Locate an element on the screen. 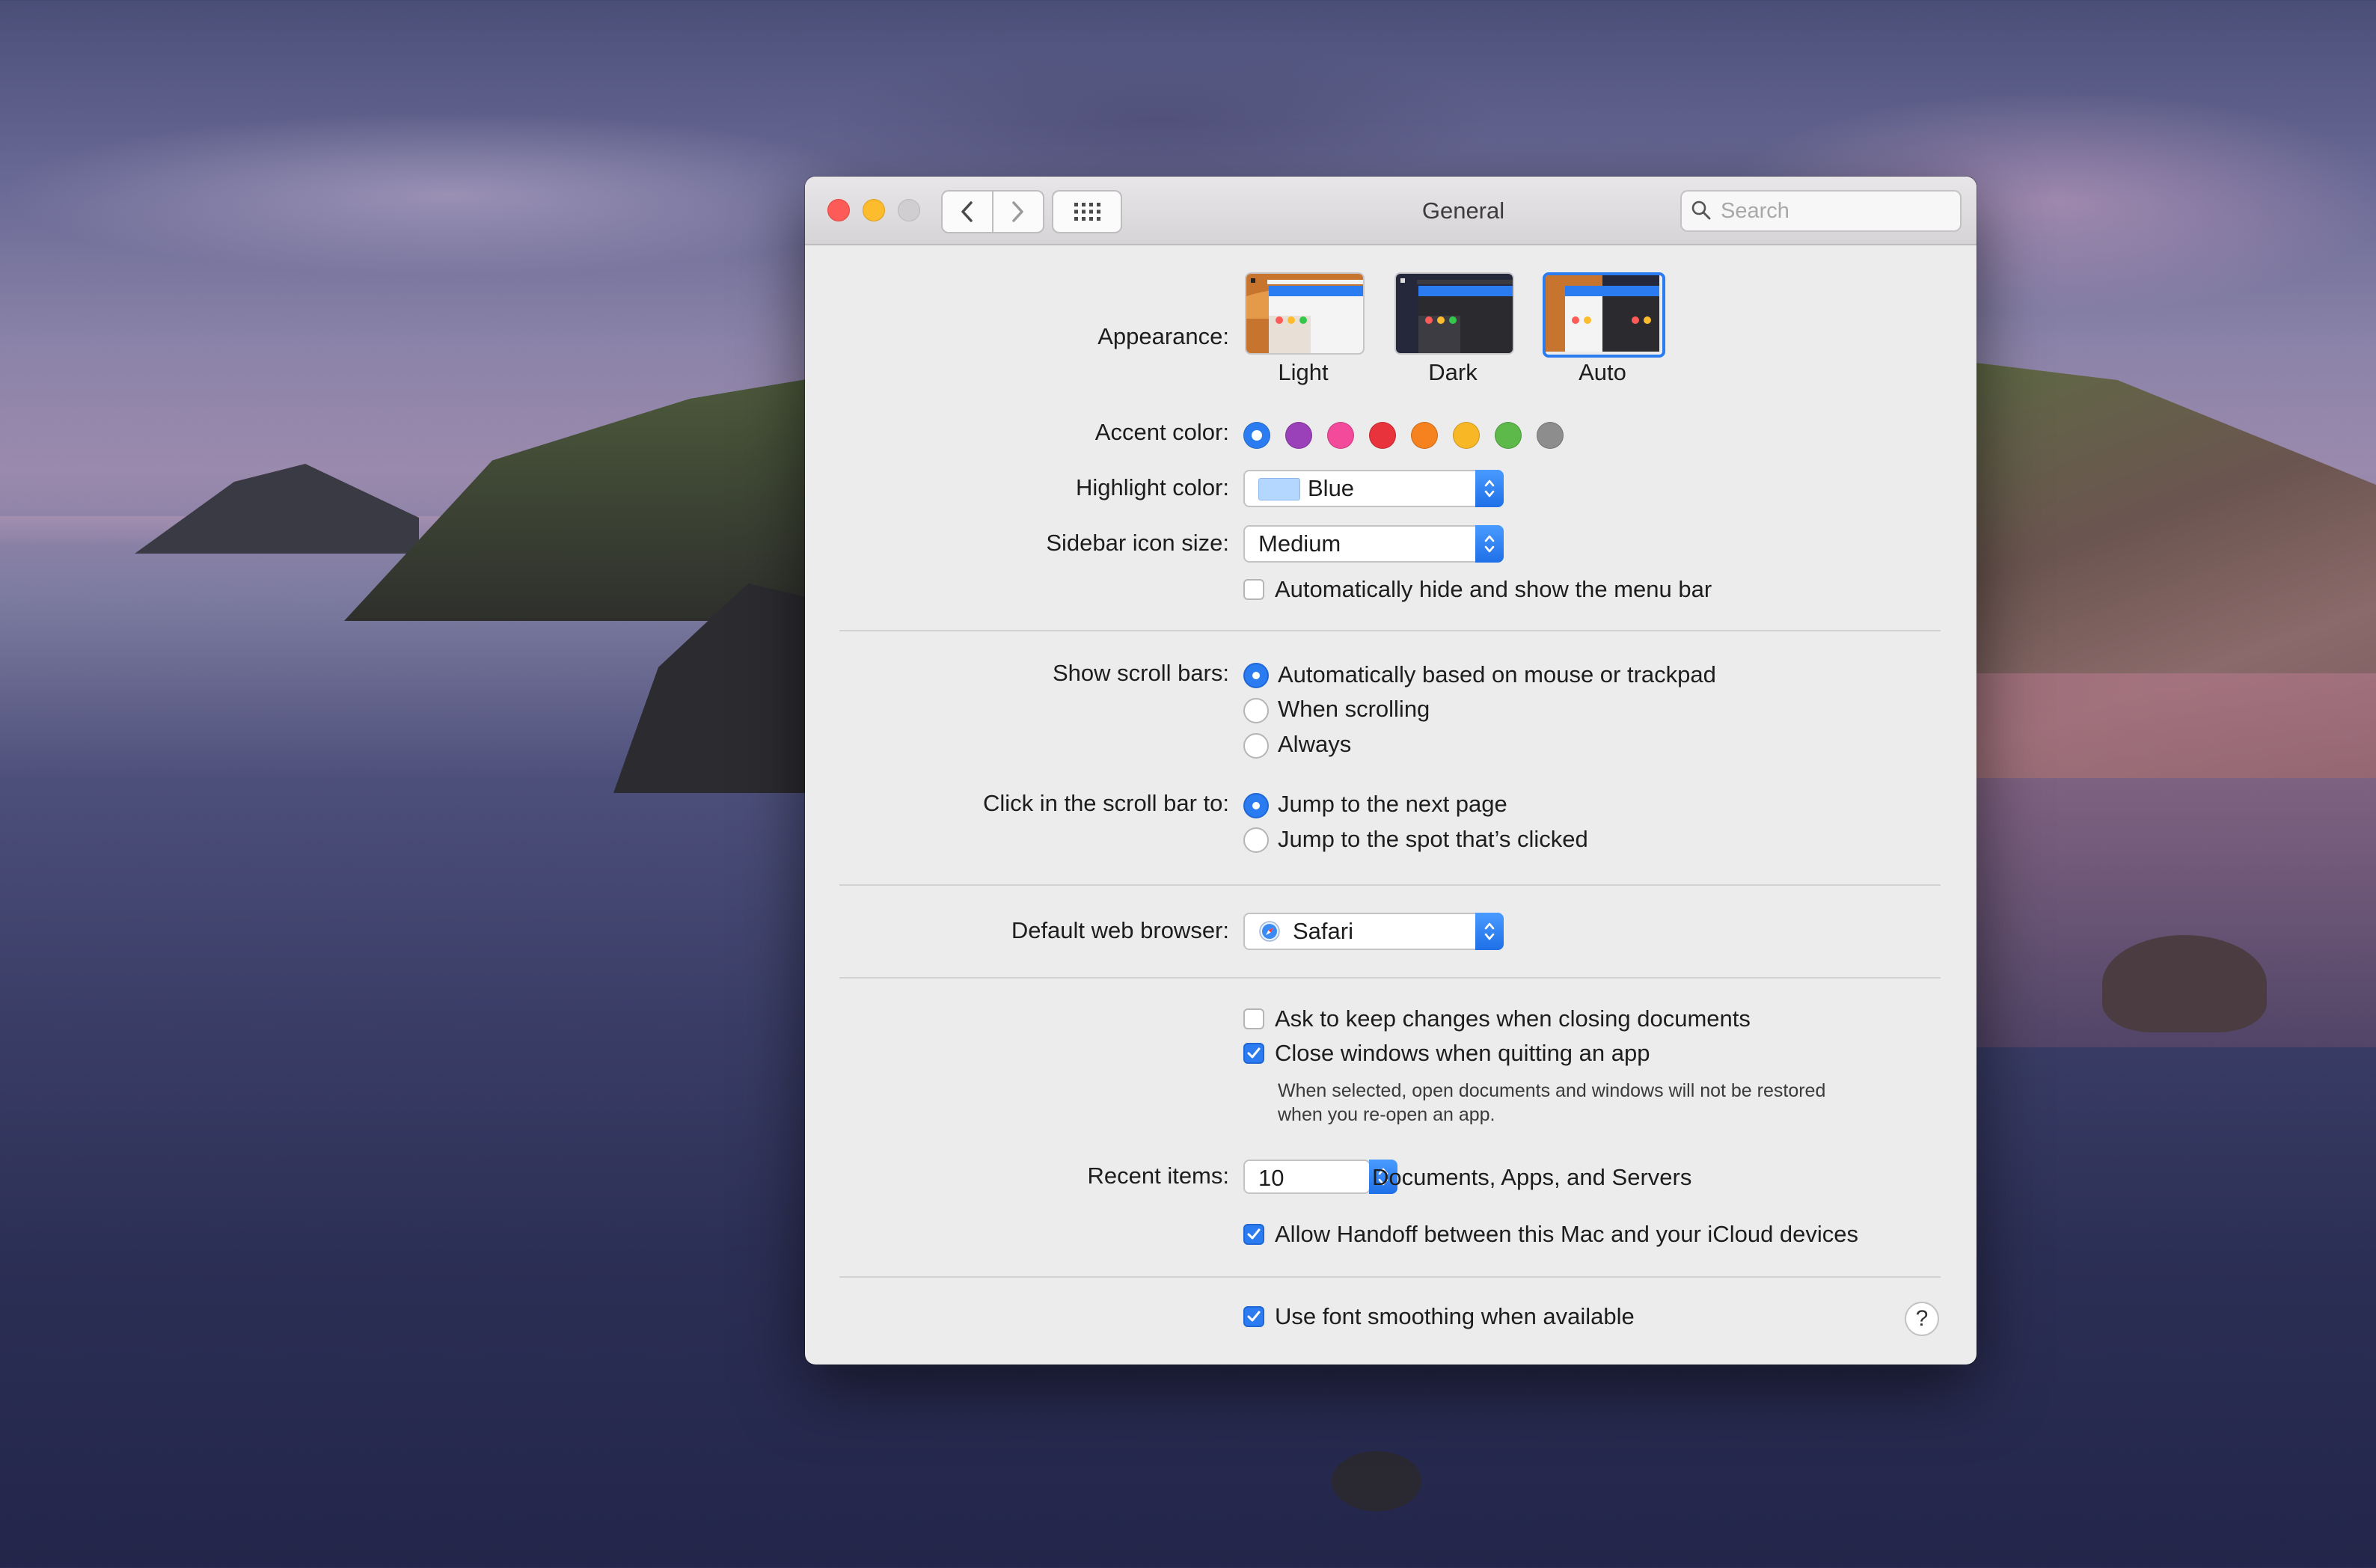 The height and width of the screenshot is (1568, 2376). menu-bar-label: Automatically hide and show the menu bar is located at coordinates (1493, 589).